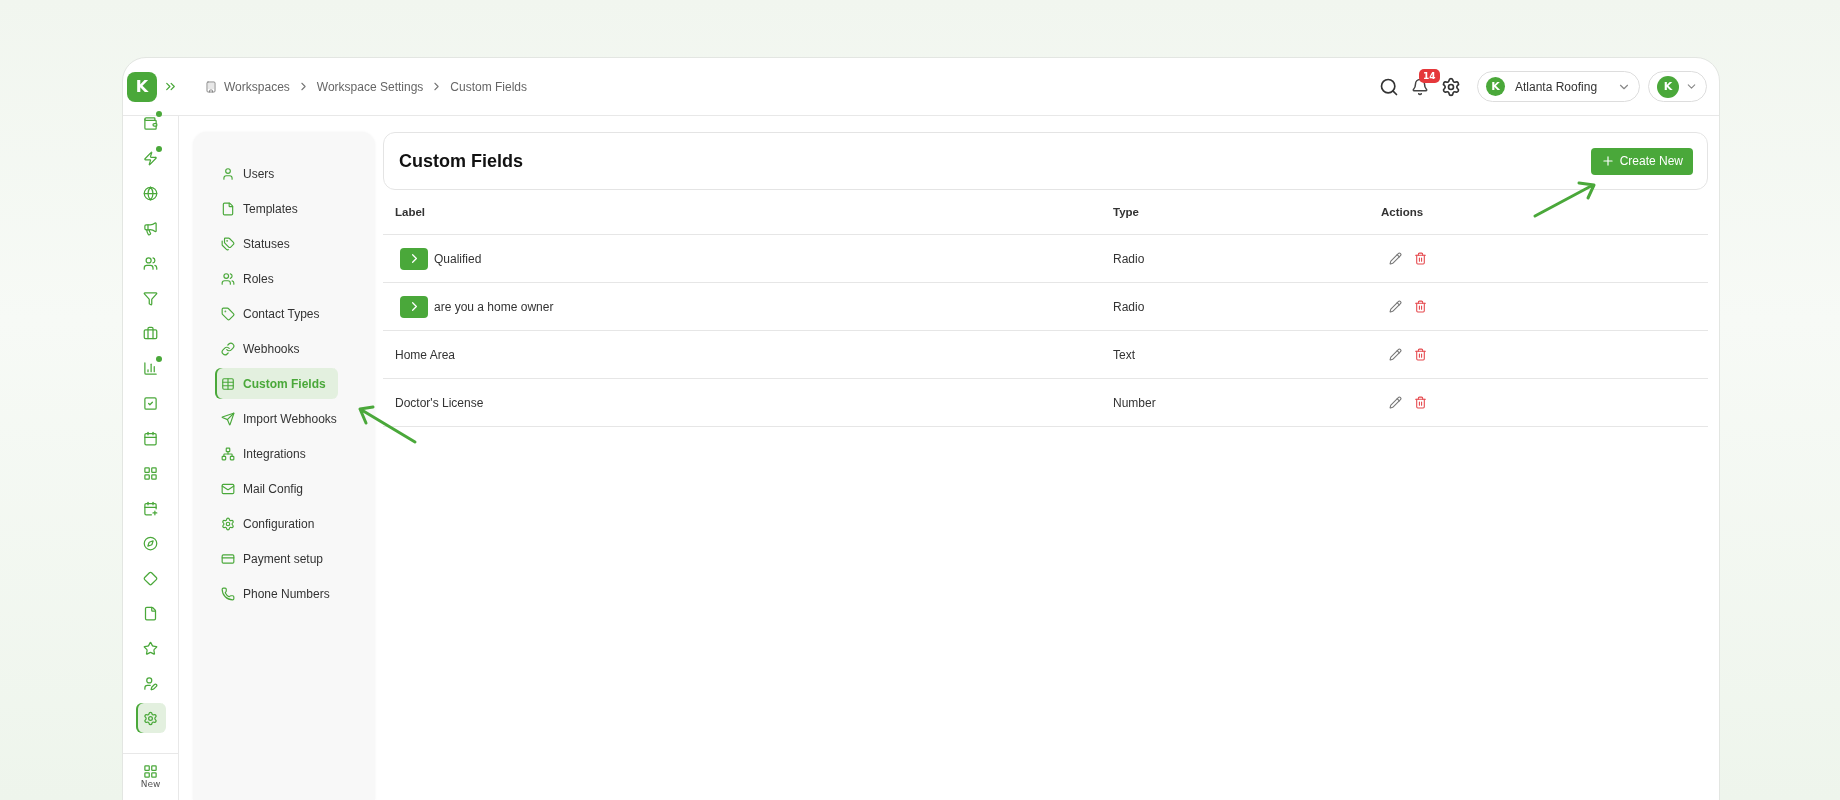 This screenshot has width=1840, height=800. Describe the element at coordinates (211, 86) in the screenshot. I see `building-icon` at that location.